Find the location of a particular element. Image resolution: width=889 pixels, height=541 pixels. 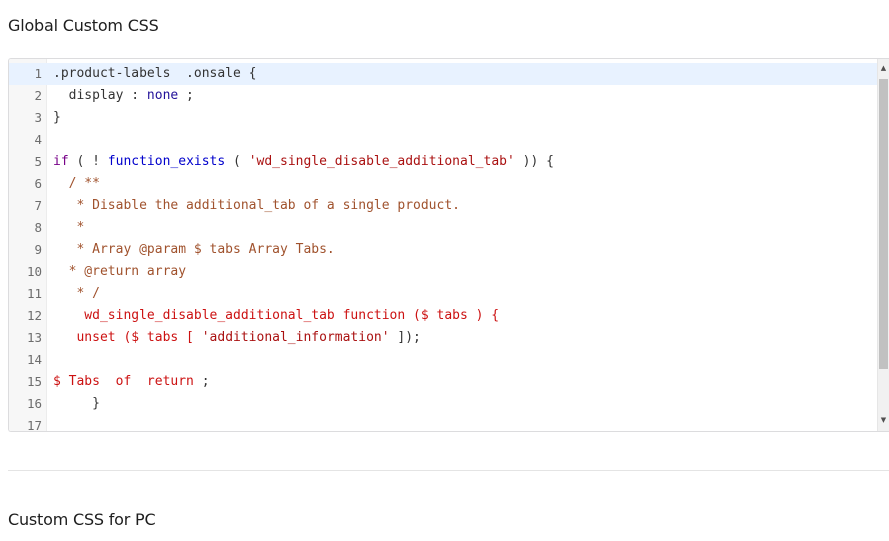

code-line: 3} is located at coordinates (443, 118).